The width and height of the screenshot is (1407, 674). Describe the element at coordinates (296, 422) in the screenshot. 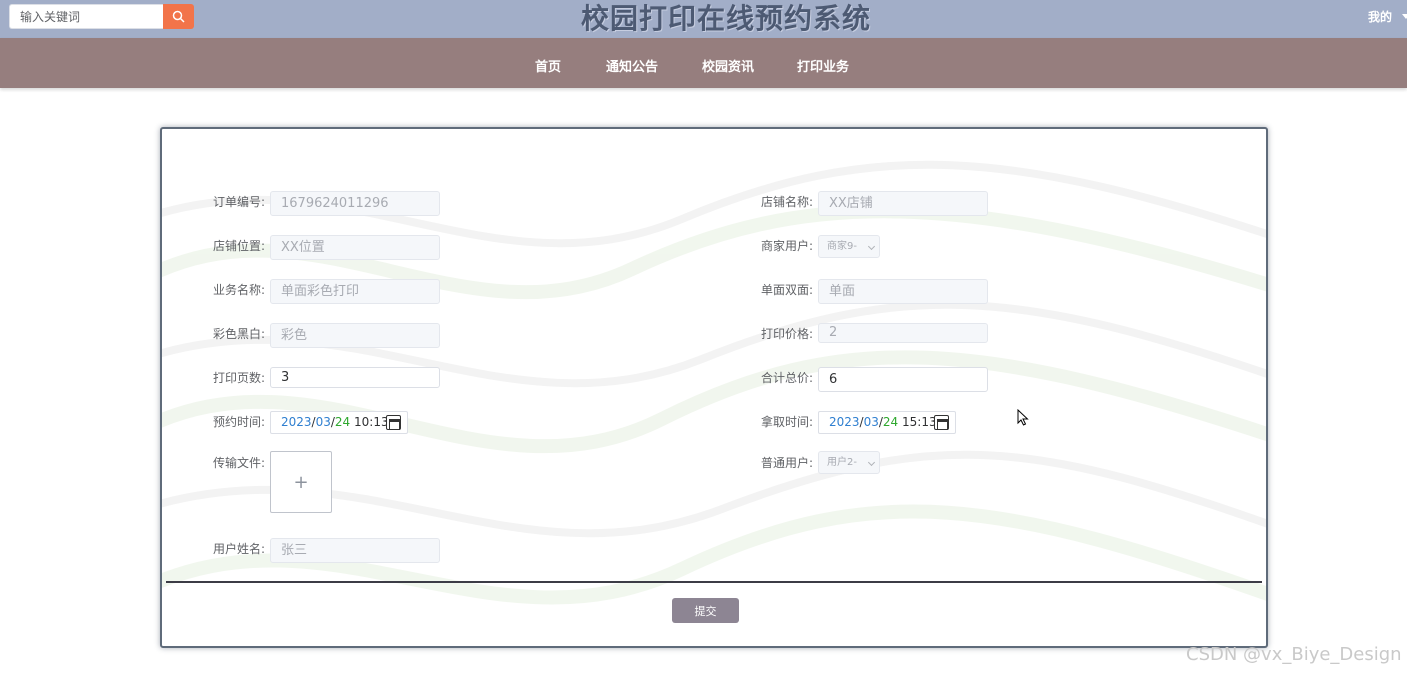

I see `appointment-year: 2023` at that location.